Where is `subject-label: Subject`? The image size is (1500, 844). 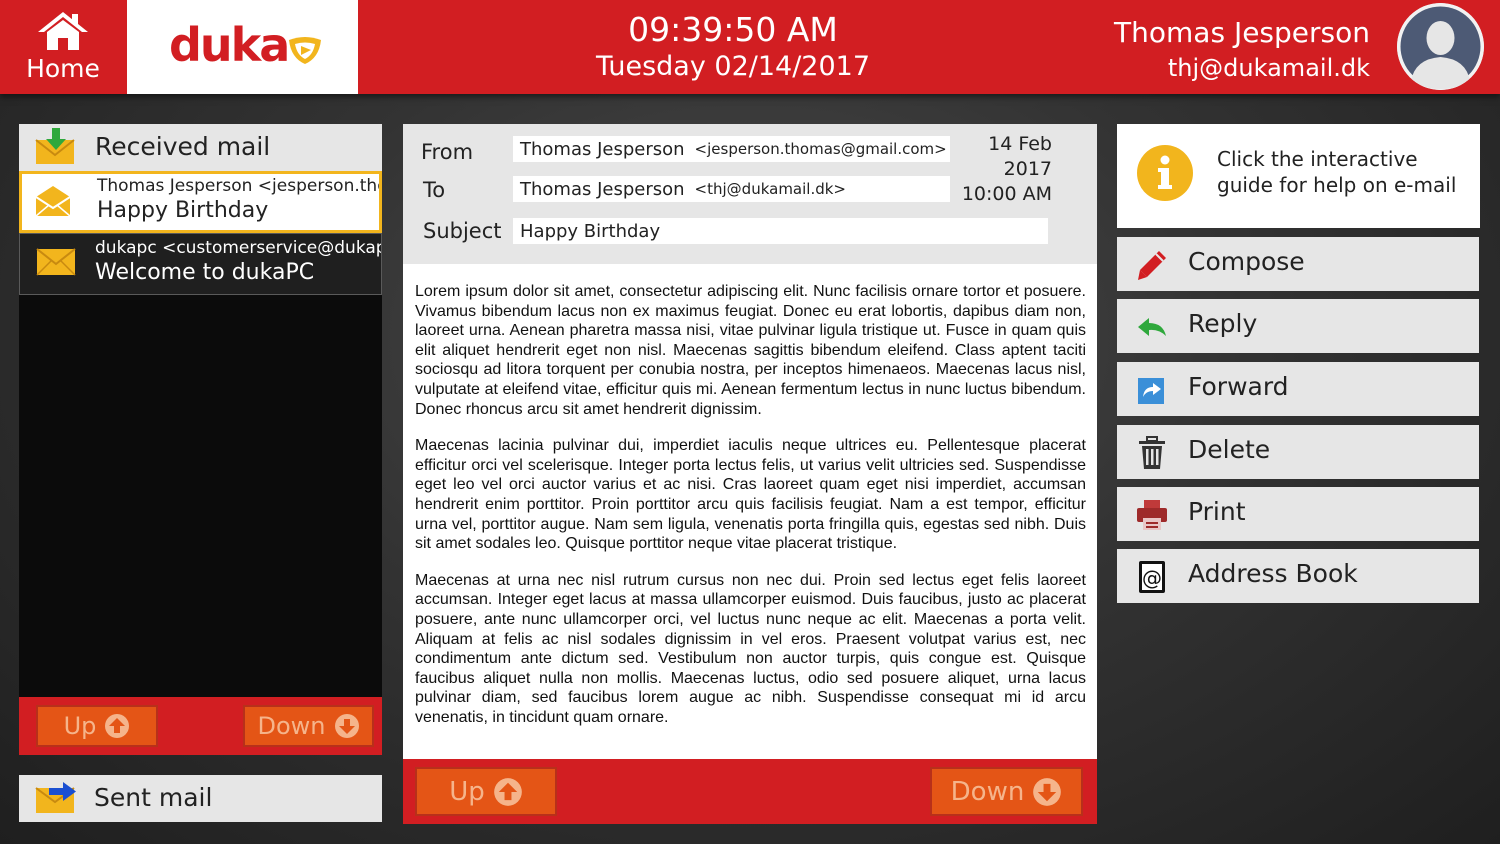
subject-label: Subject is located at coordinates (462, 231).